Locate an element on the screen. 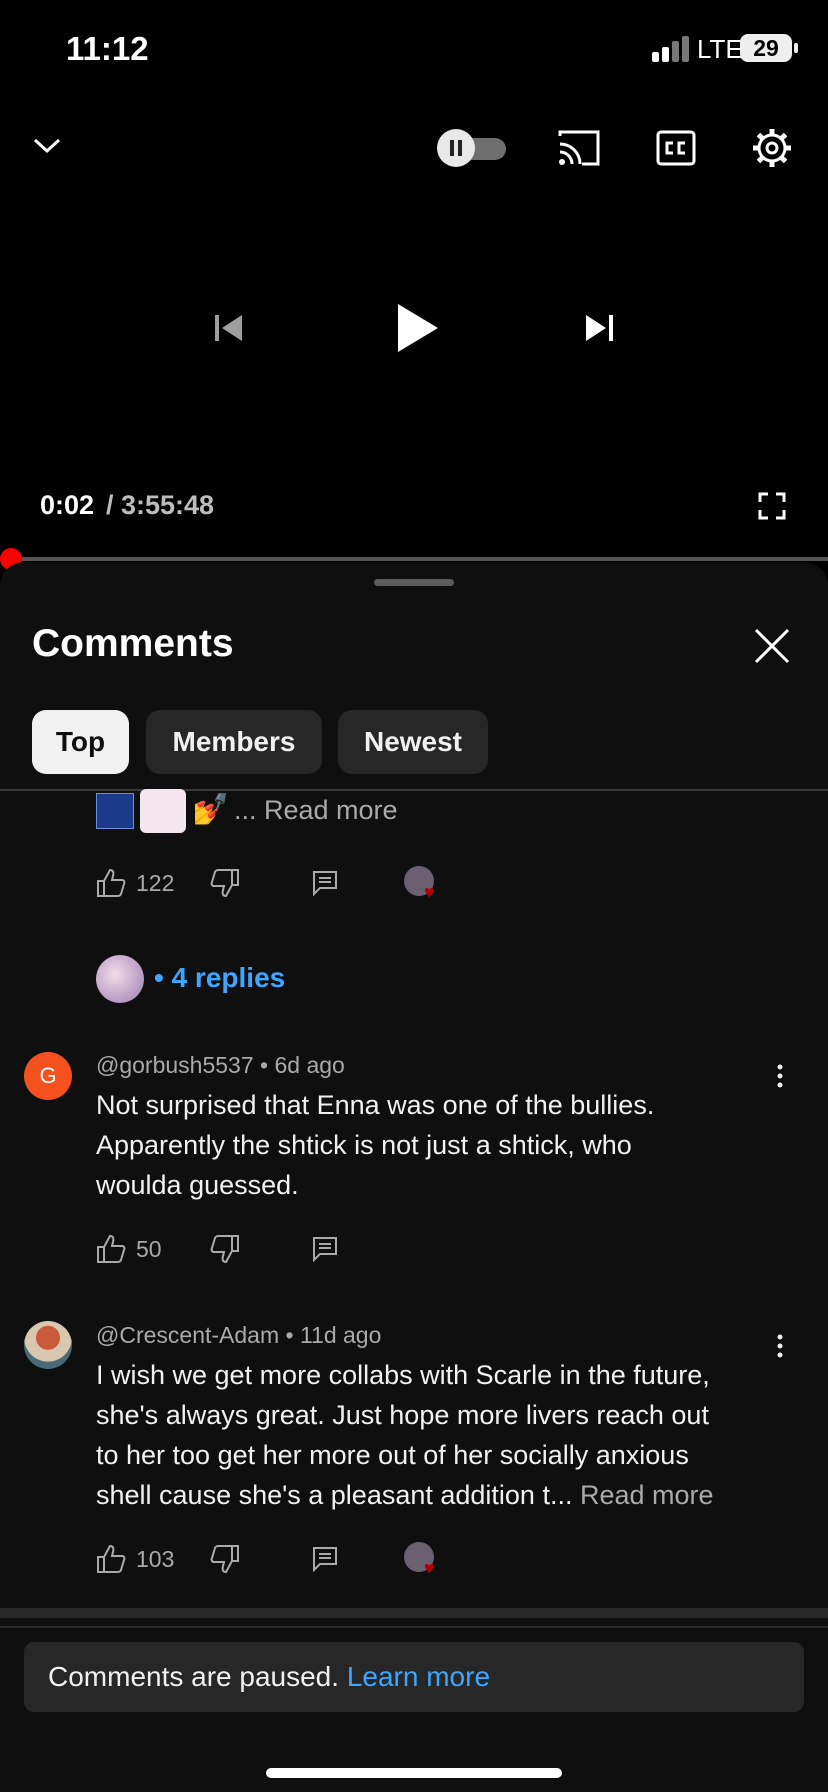 The width and height of the screenshot is (828, 1792). like-count: 50 is located at coordinates (149, 1249).